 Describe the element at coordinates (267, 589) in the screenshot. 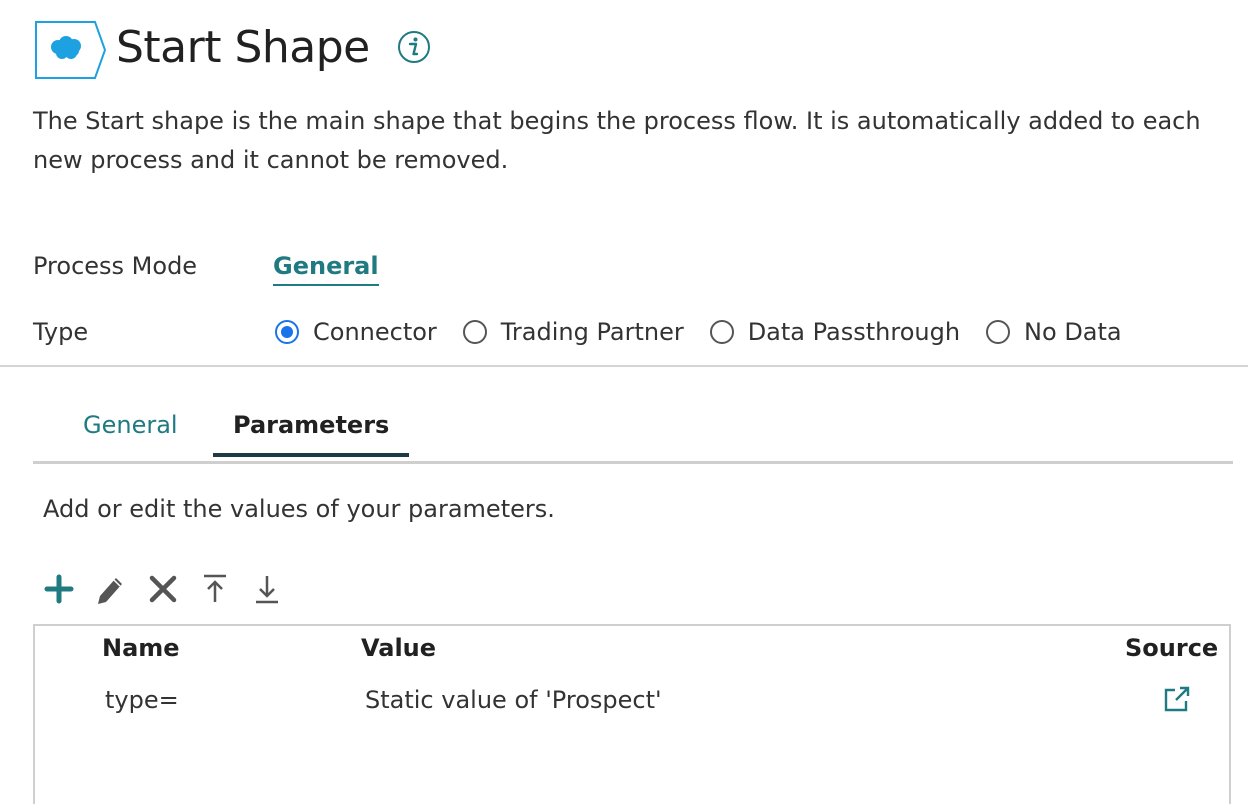

I see `move-to-bottom-icon` at that location.